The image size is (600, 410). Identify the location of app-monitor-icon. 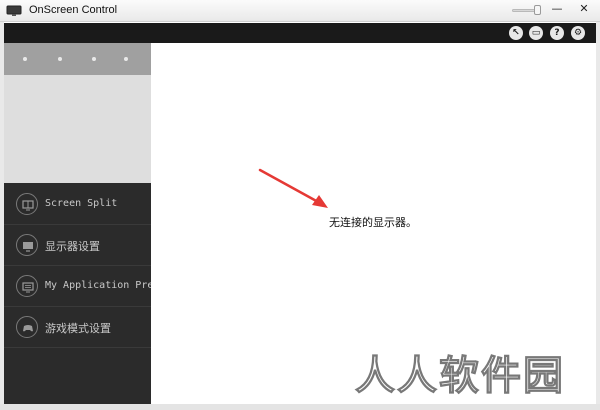
(14, 10).